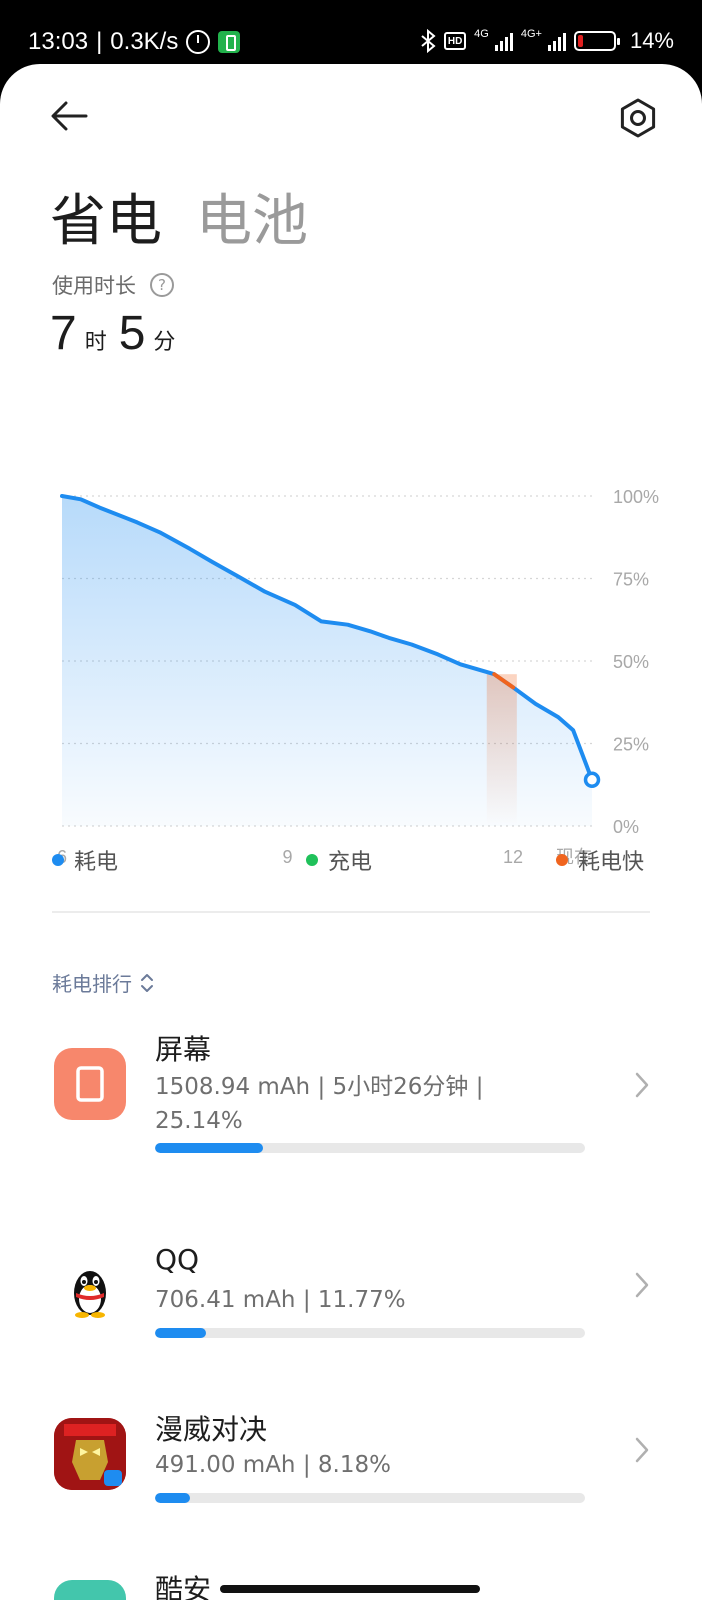  I want to click on item-detail: 706.41 mAh | 11.77%, so click(280, 1300).